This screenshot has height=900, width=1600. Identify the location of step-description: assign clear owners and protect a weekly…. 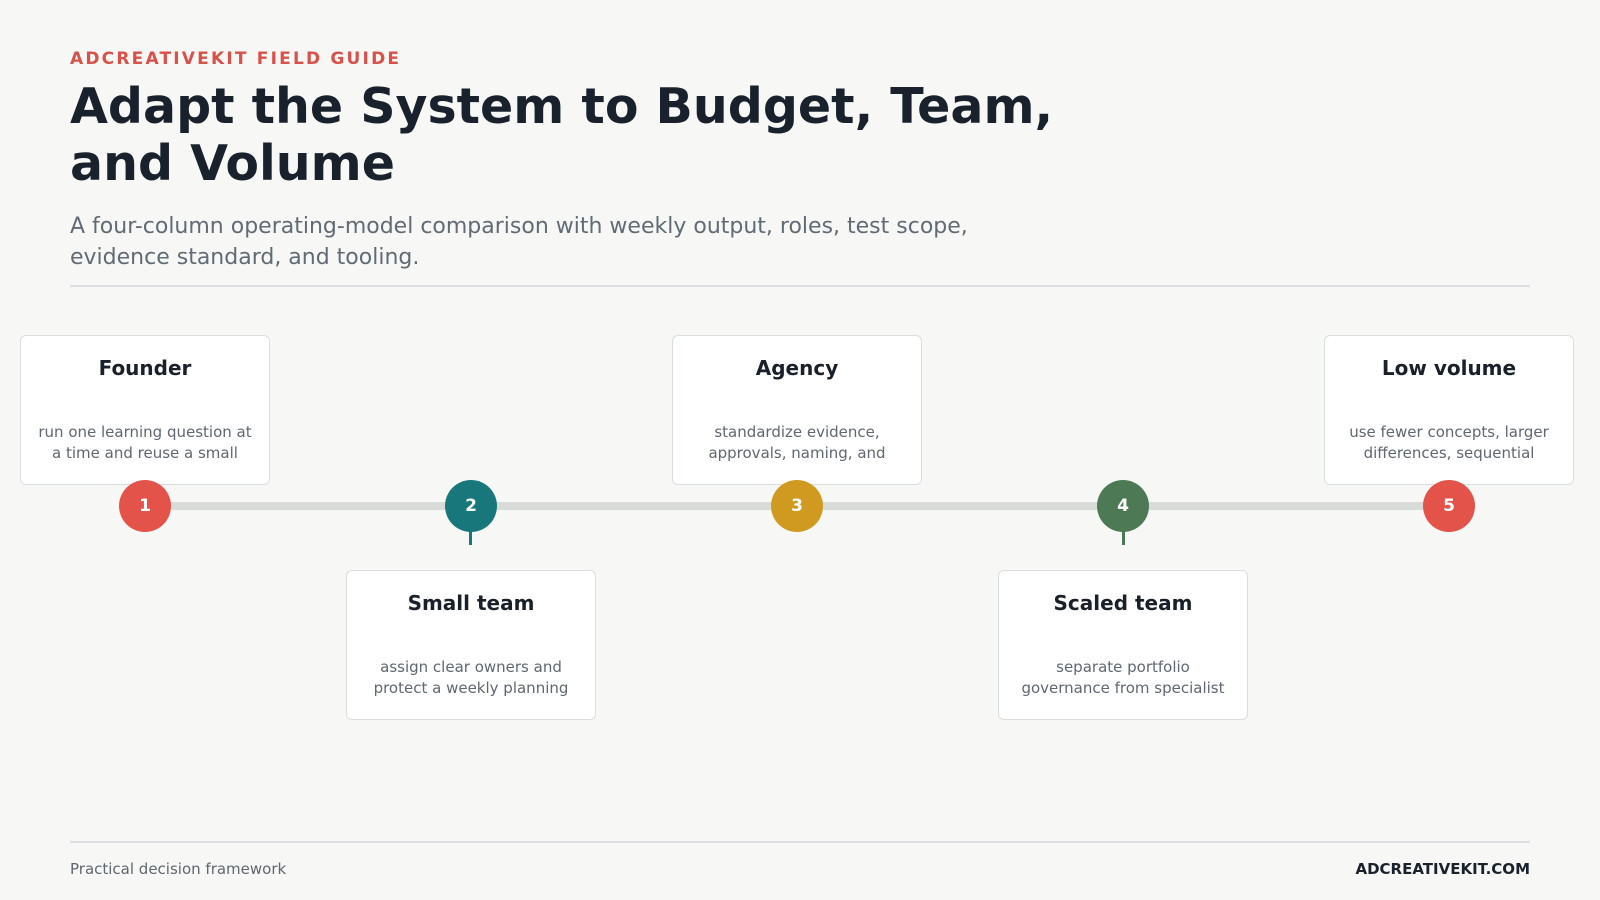
(471, 677).